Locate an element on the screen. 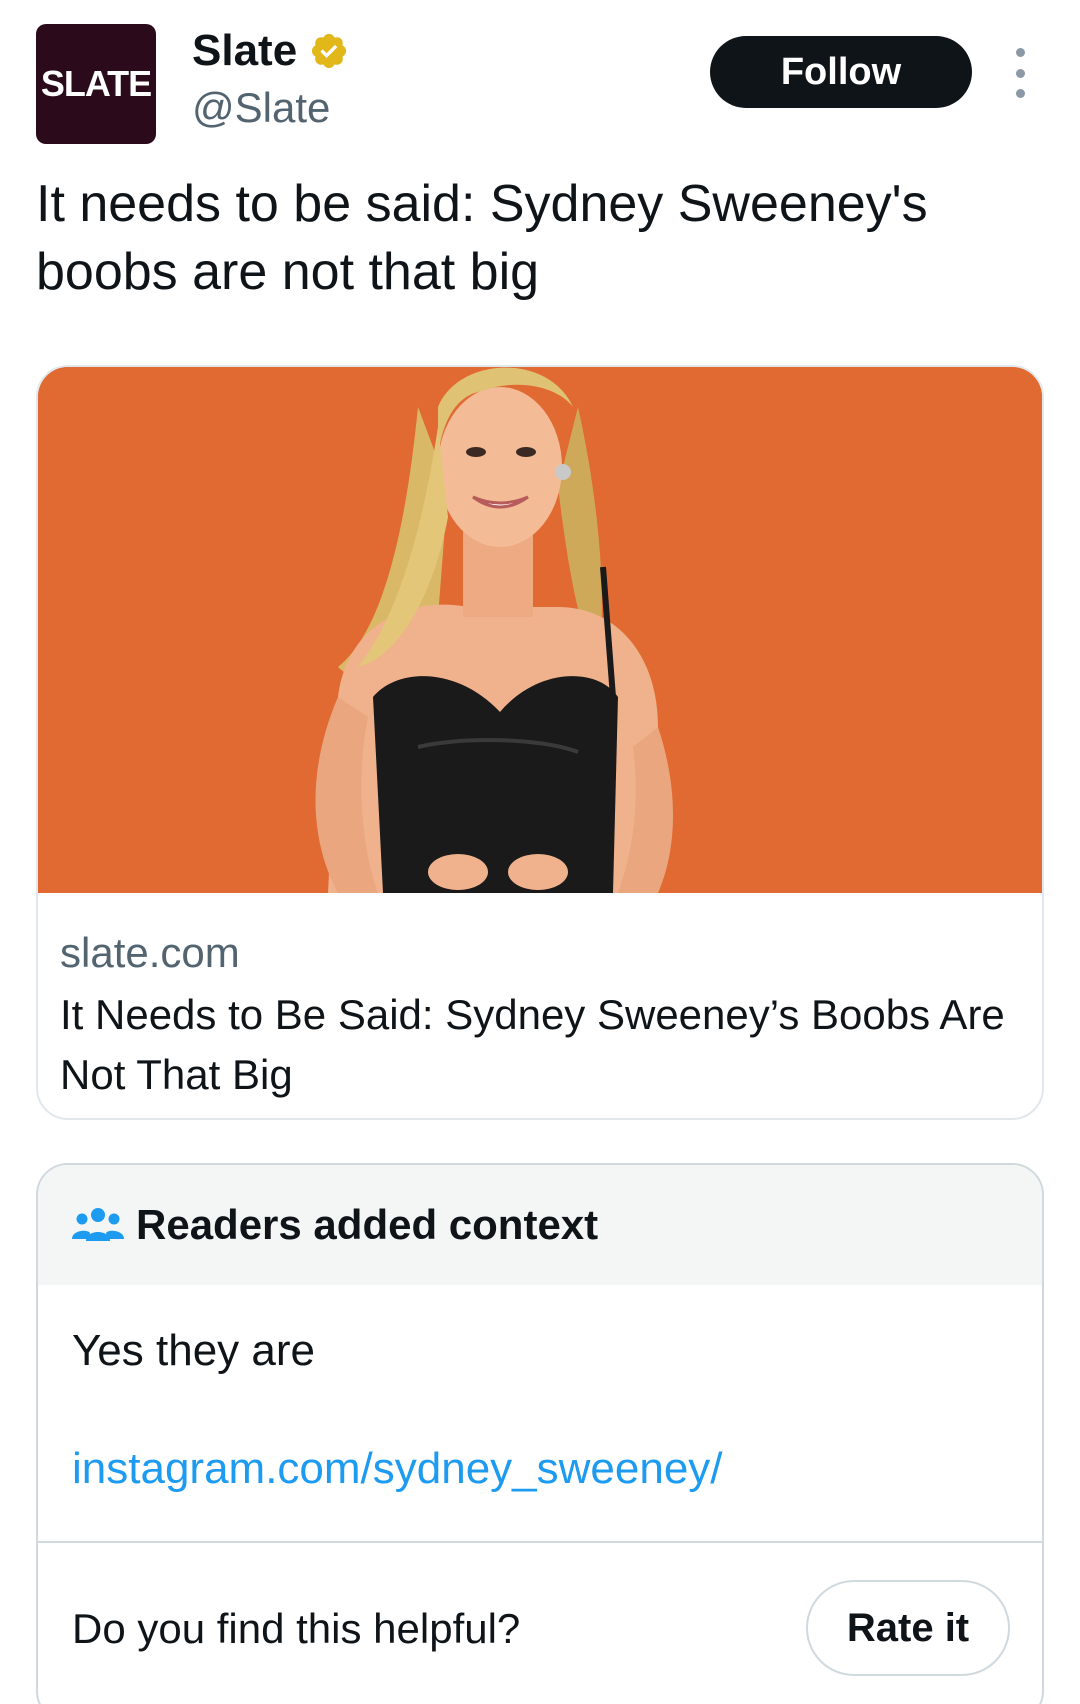 Image resolution: width=1080 pixels, height=1704 pixels. avatar-logo-text: SLATE is located at coordinates (96, 83).